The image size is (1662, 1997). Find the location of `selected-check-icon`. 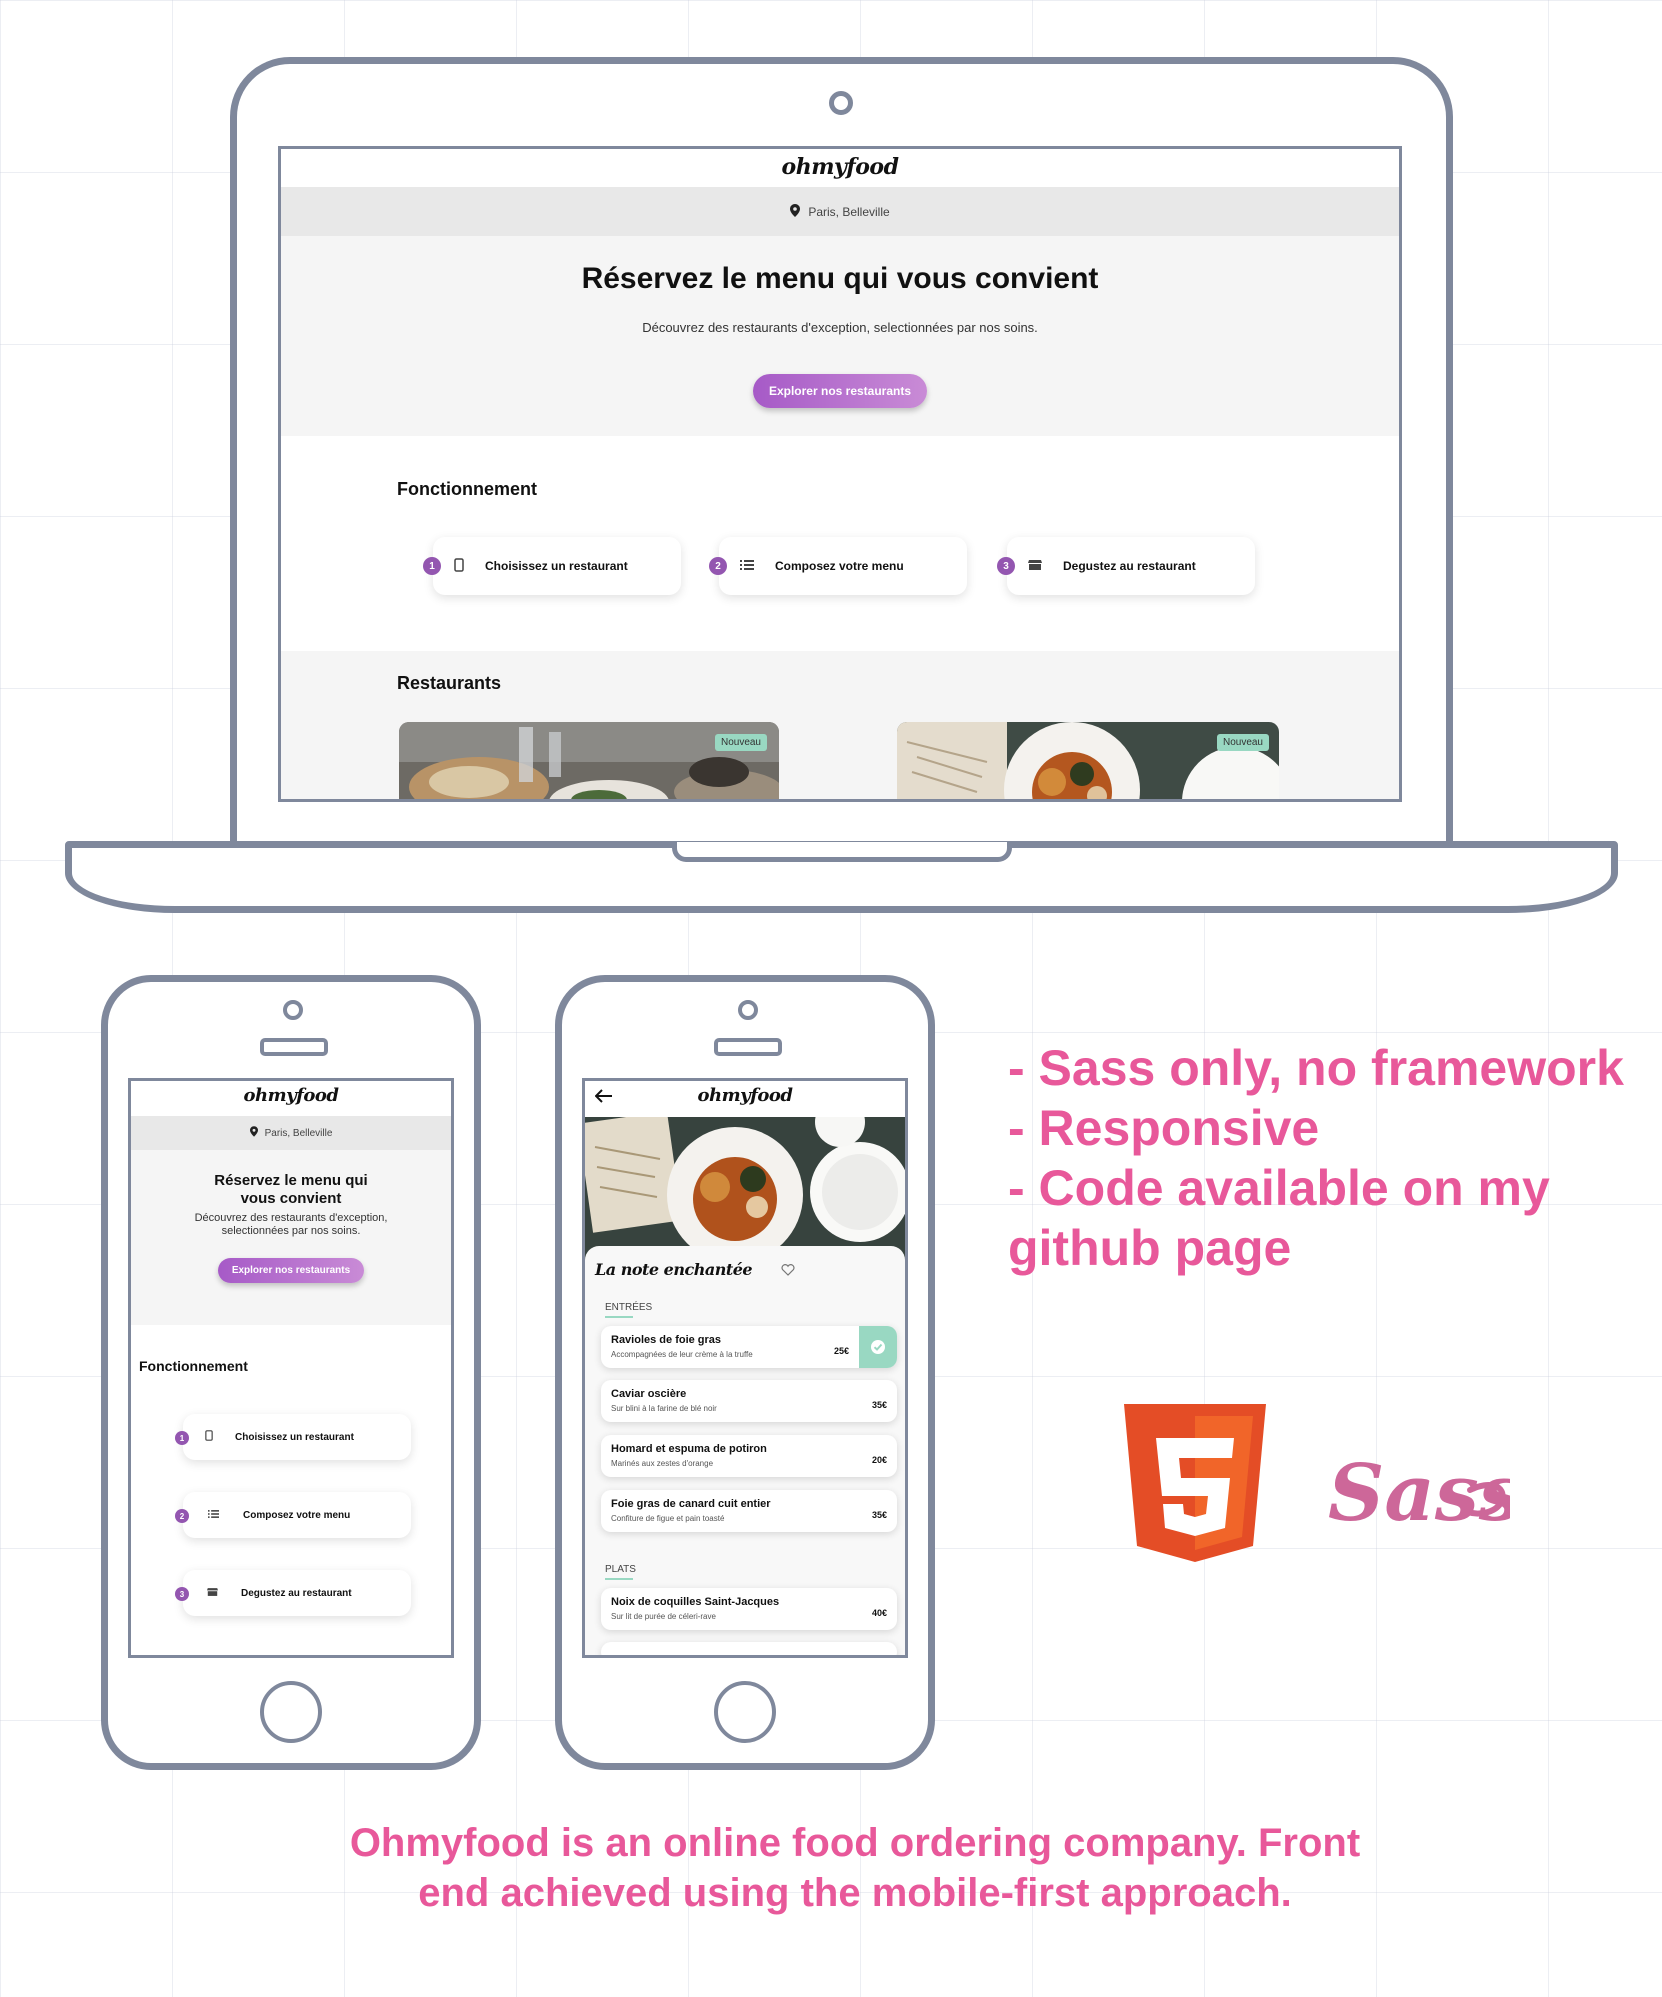

selected-check-icon is located at coordinates (878, 1347).